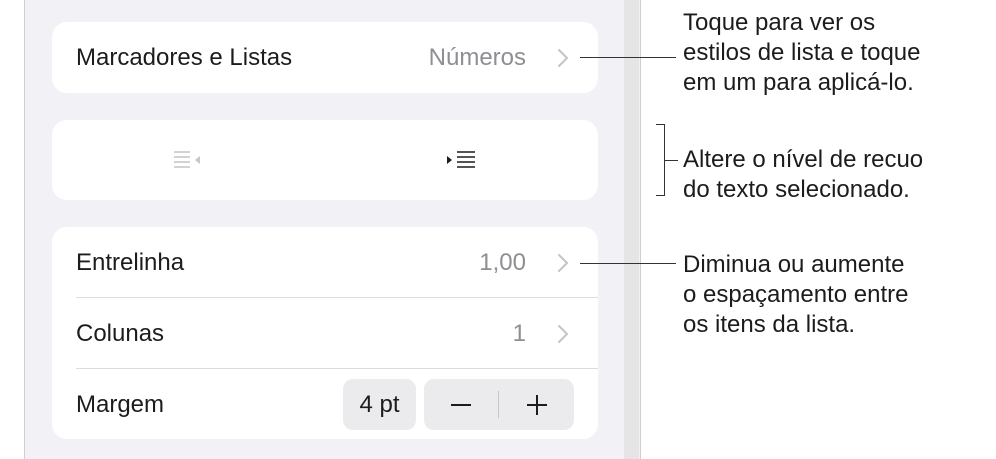 This screenshot has width=996, height=459. I want to click on callout-spacing-line-3: os itens da lista., so click(769, 324).